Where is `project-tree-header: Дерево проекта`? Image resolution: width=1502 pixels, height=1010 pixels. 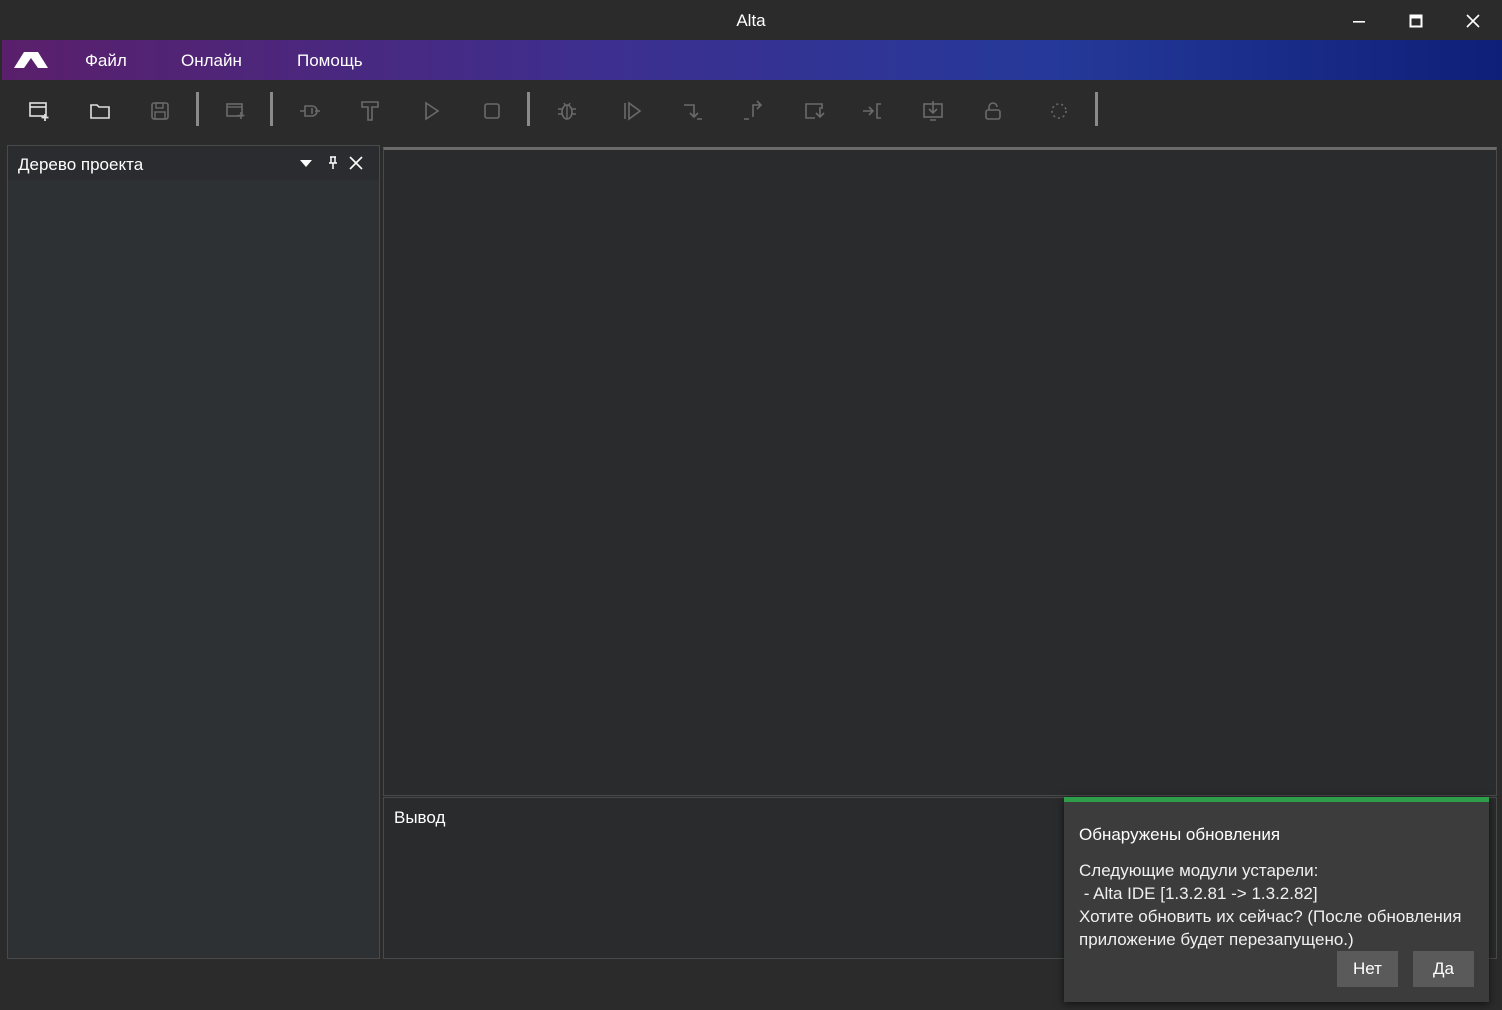 project-tree-header: Дерево проекта is located at coordinates (193, 163).